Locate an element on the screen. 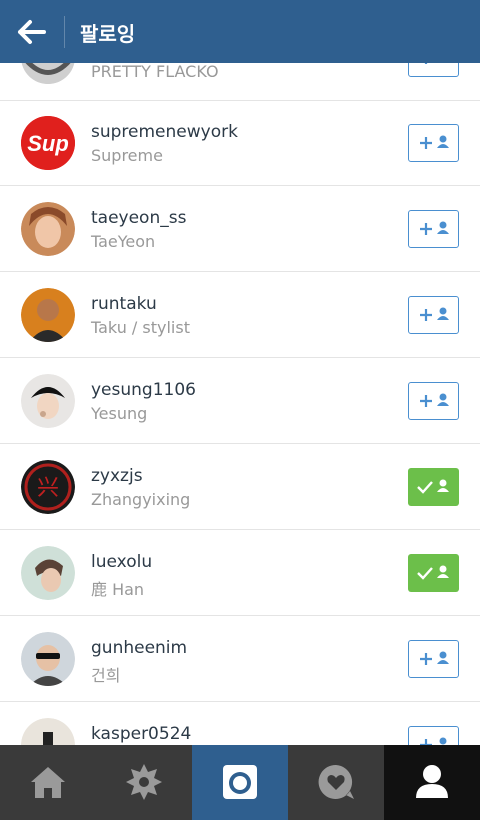  supreme-logo-text: Sup is located at coordinates (48, 143).